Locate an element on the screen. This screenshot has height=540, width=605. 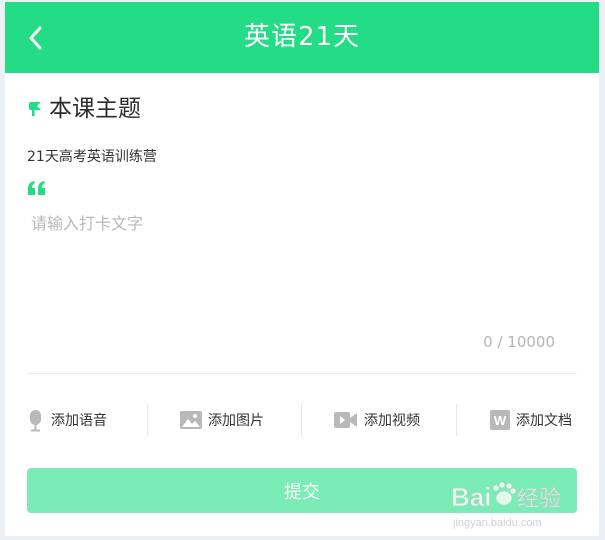
course-name: 21天高考英语训练营 is located at coordinates (92, 157).